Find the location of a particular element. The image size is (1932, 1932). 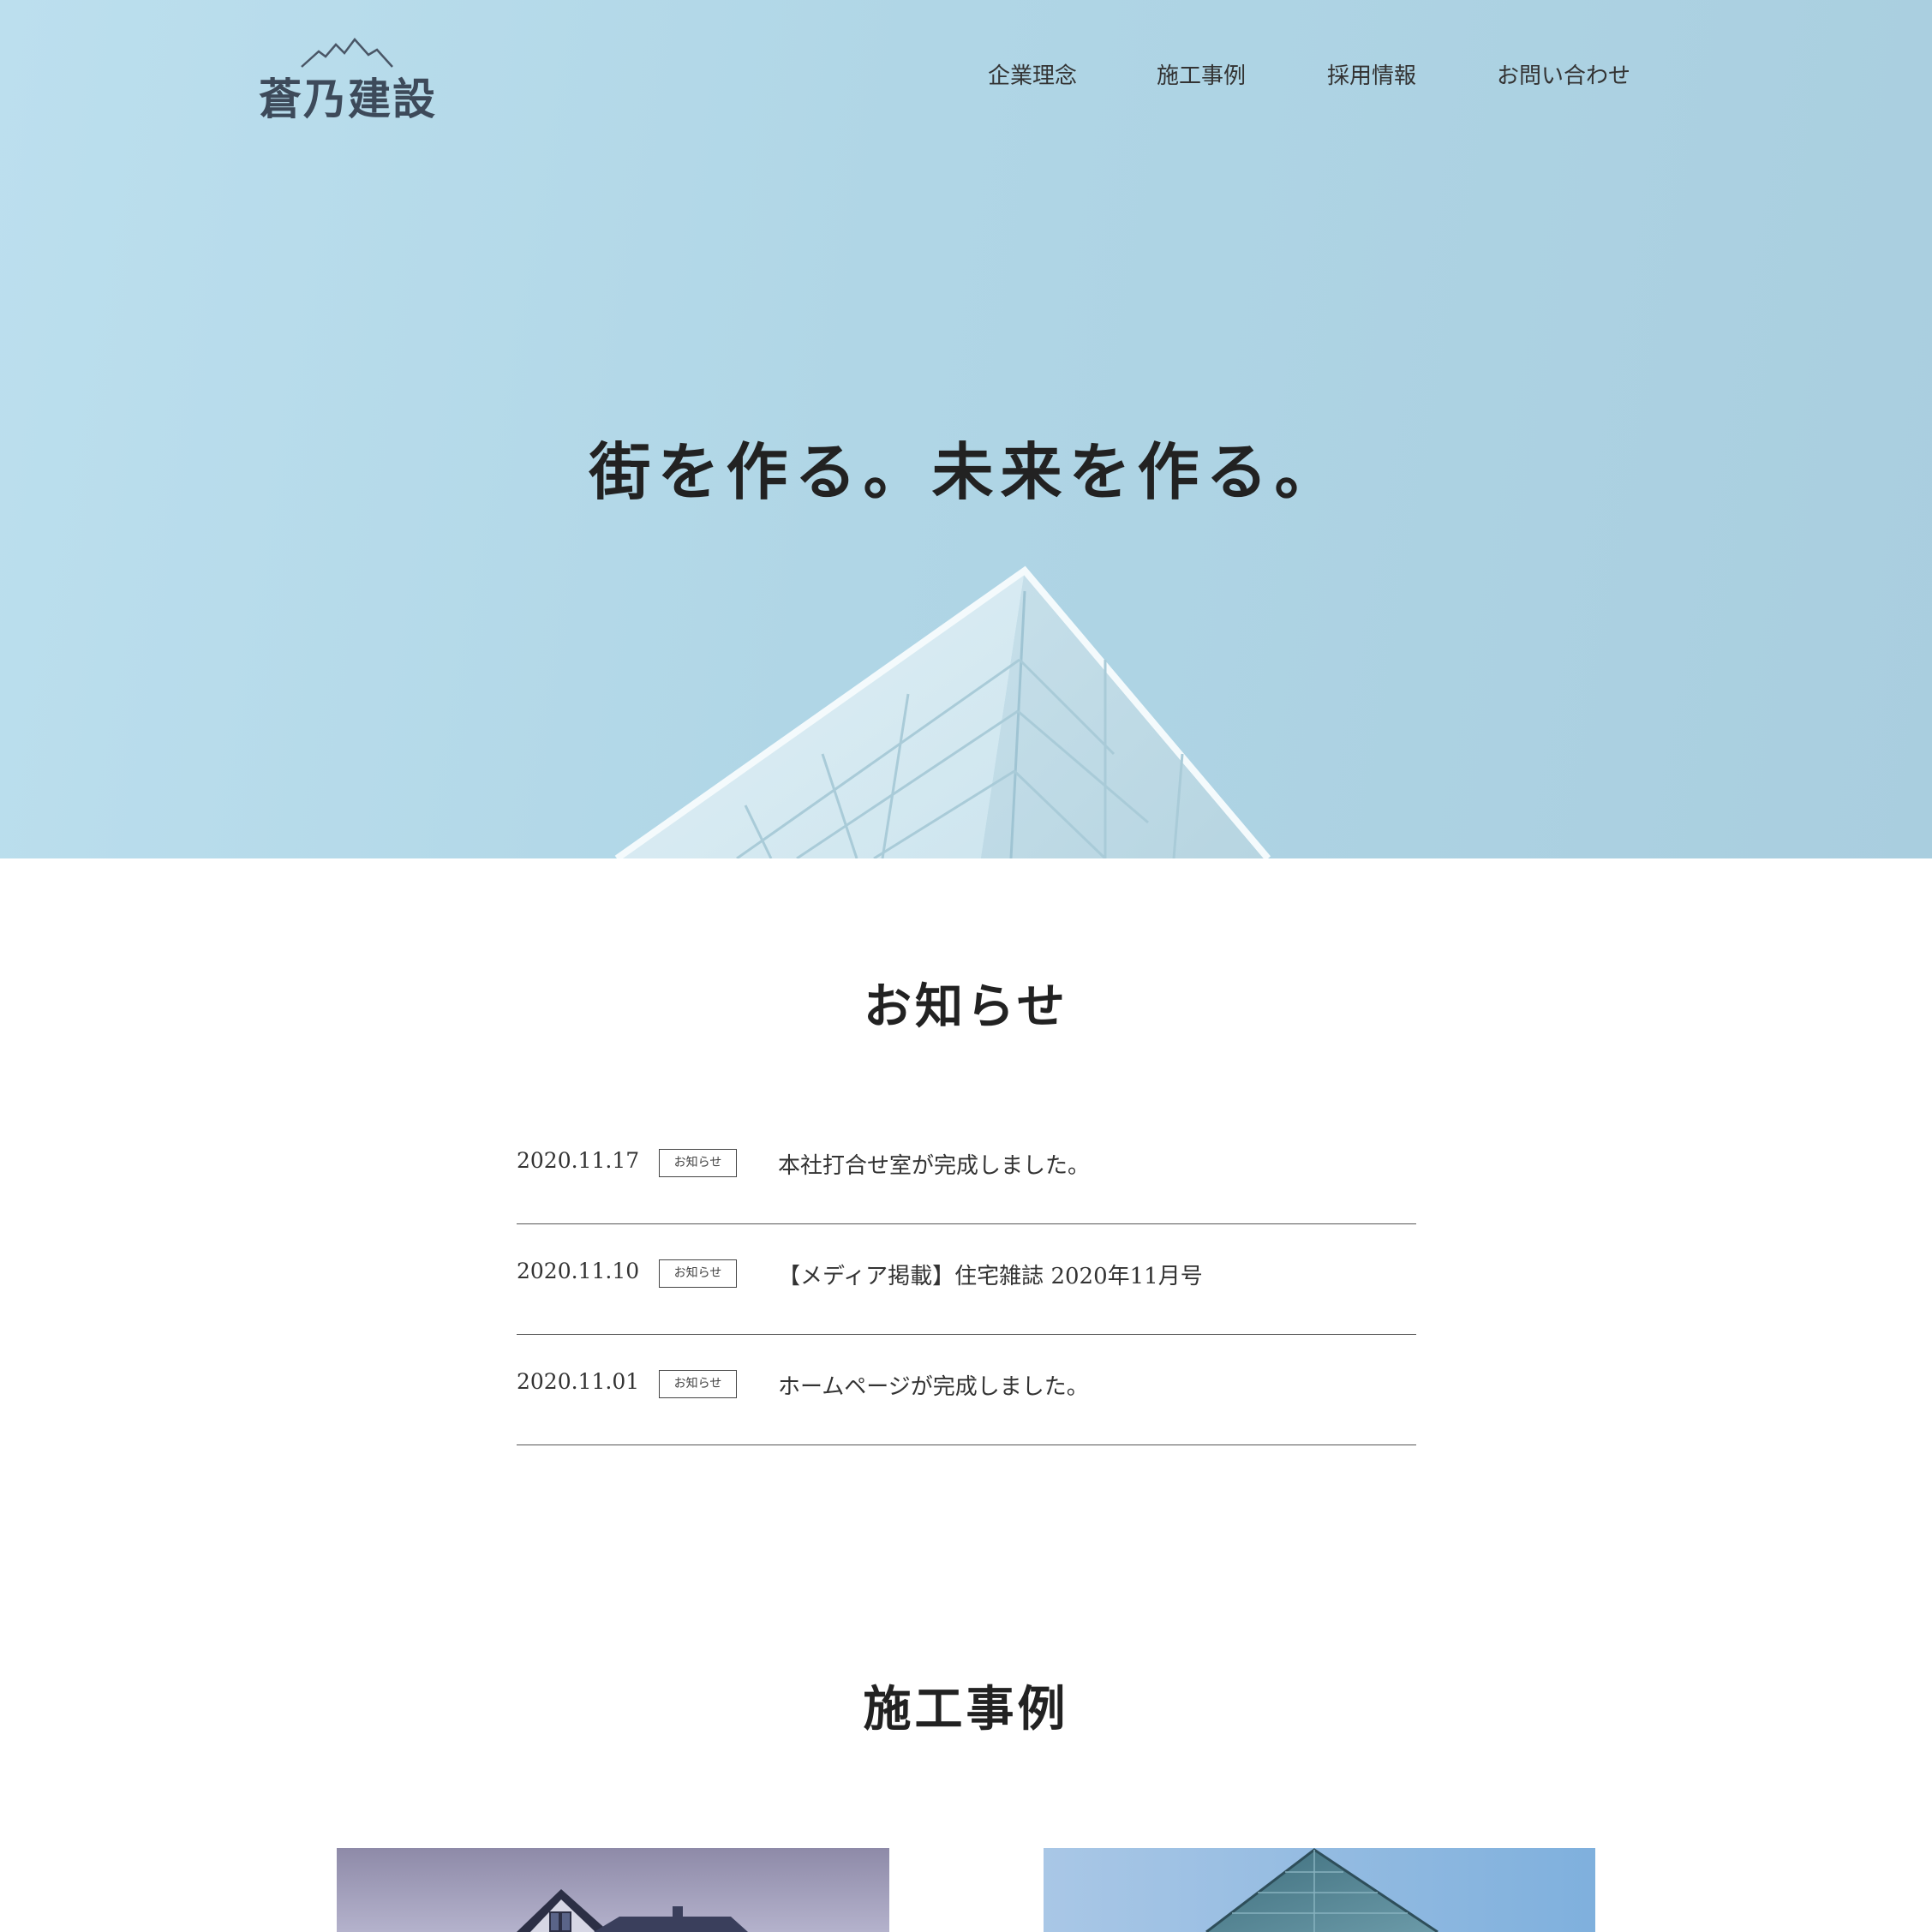

house-photo is located at coordinates (613, 1890).